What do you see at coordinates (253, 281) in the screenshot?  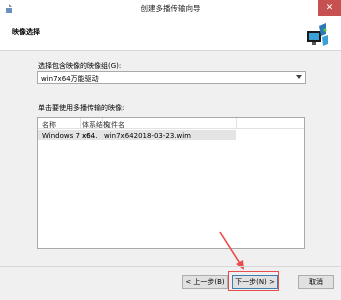 I see `annotation-highlight-box` at bounding box center [253, 281].